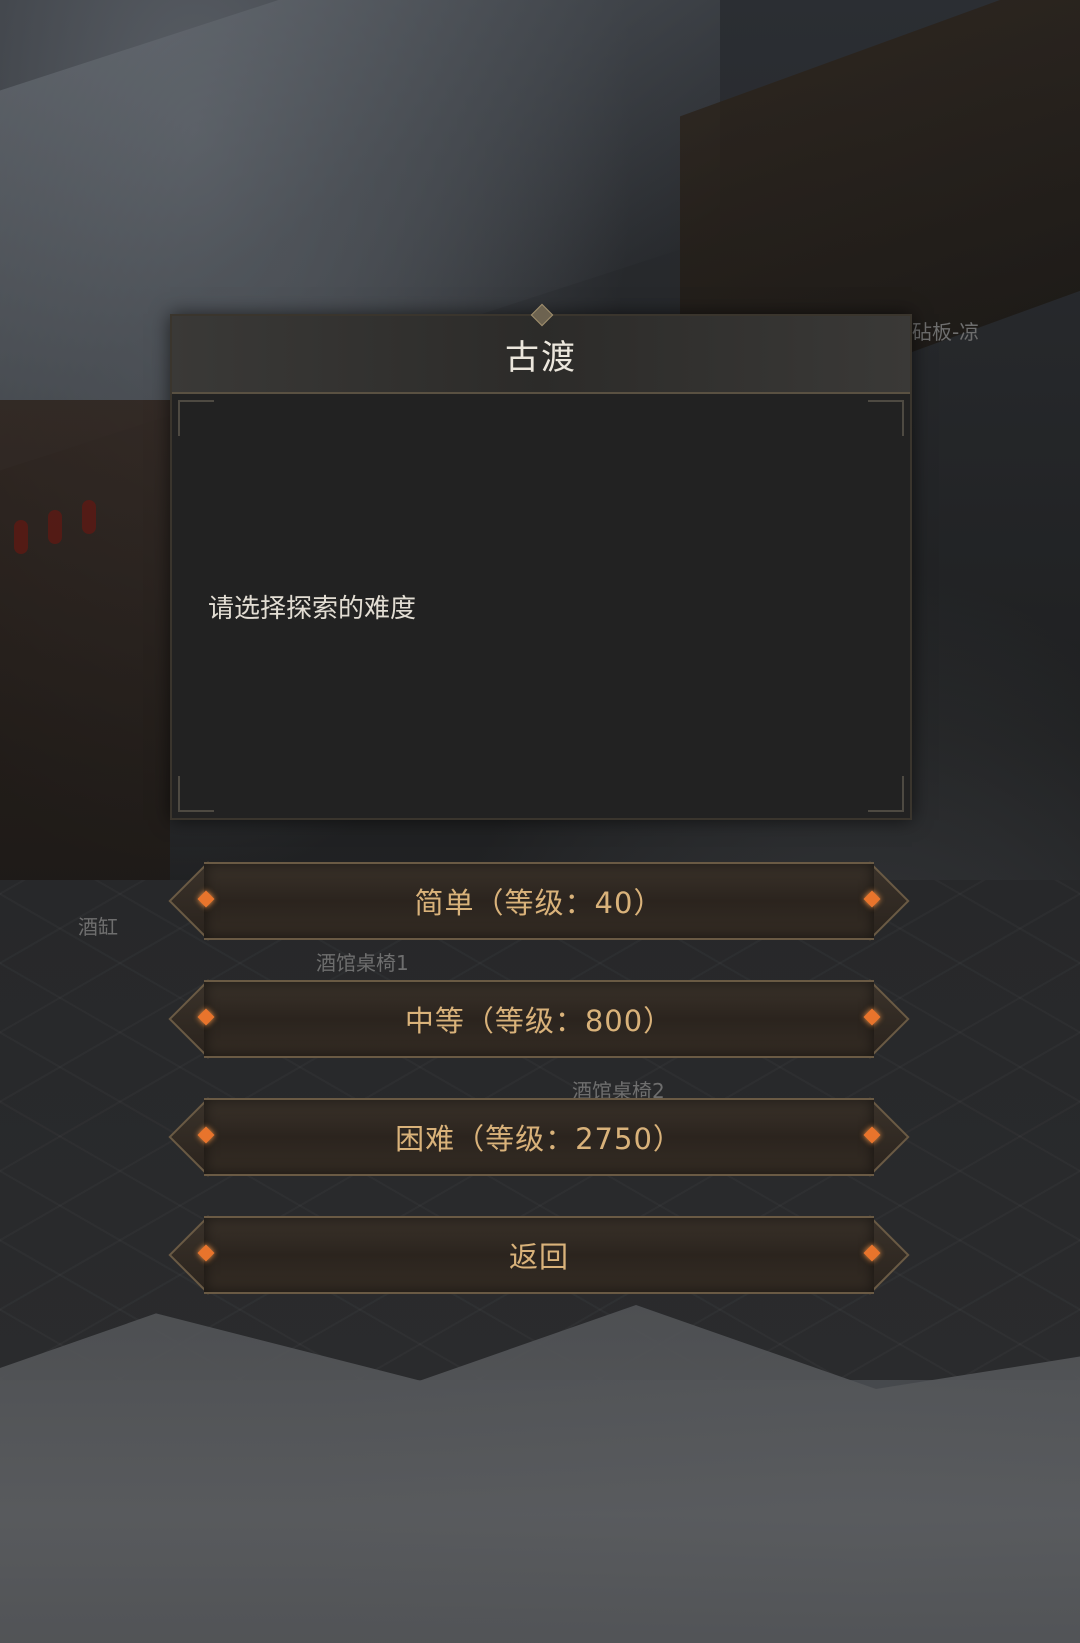  I want to click on medium-difficulty-button: 中等（等级：800）, so click(539, 1019).